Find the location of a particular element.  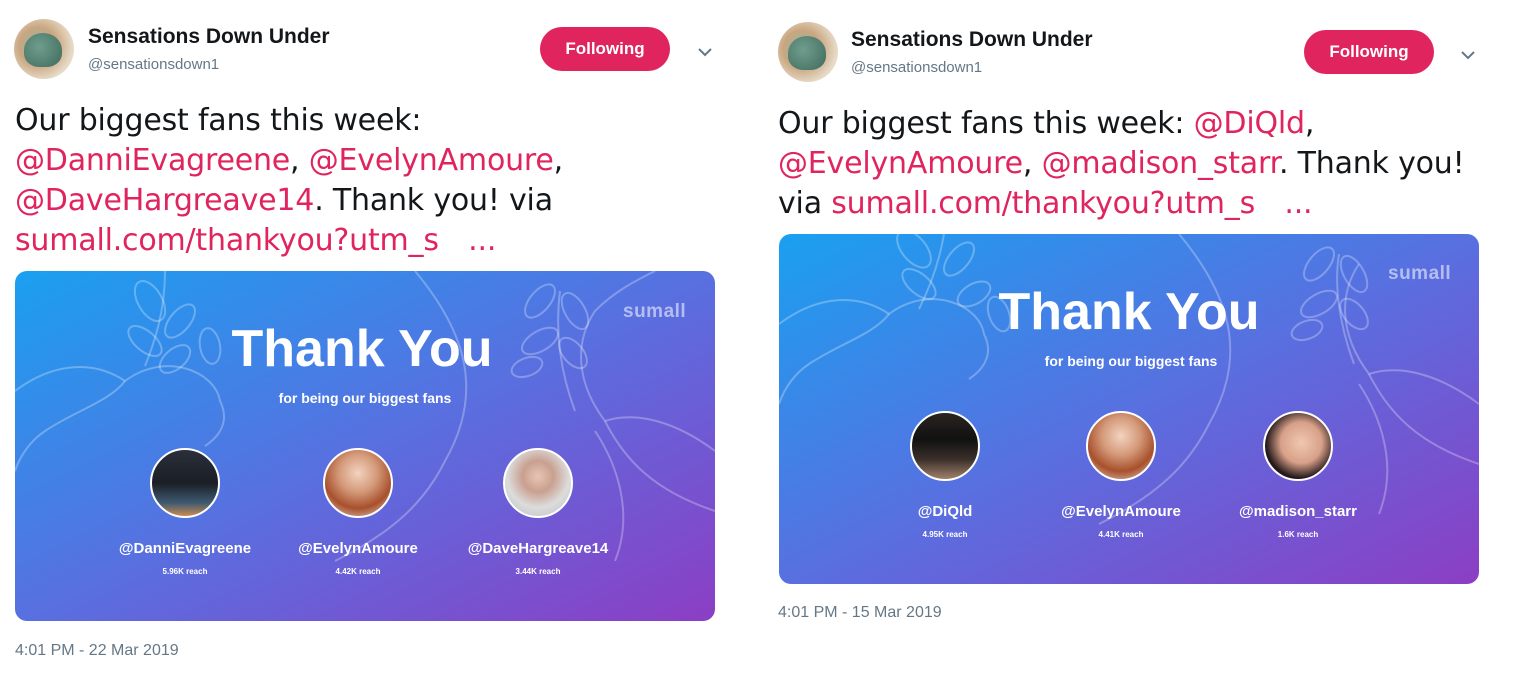

mention-link: @madison_starr is located at coordinates (1161, 163).